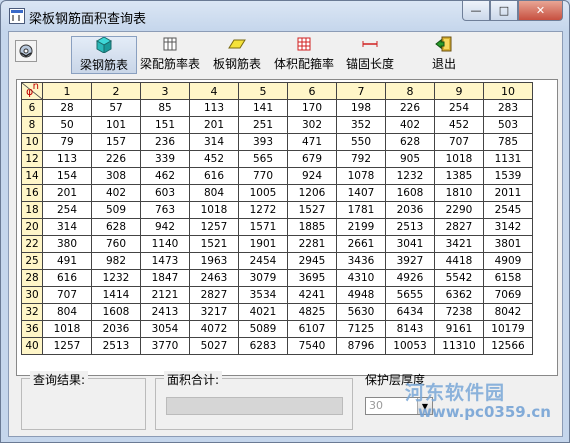 The height and width of the screenshot is (443, 570). Describe the element at coordinates (116, 278) in the screenshot. I see `table-cell: 1232` at that location.